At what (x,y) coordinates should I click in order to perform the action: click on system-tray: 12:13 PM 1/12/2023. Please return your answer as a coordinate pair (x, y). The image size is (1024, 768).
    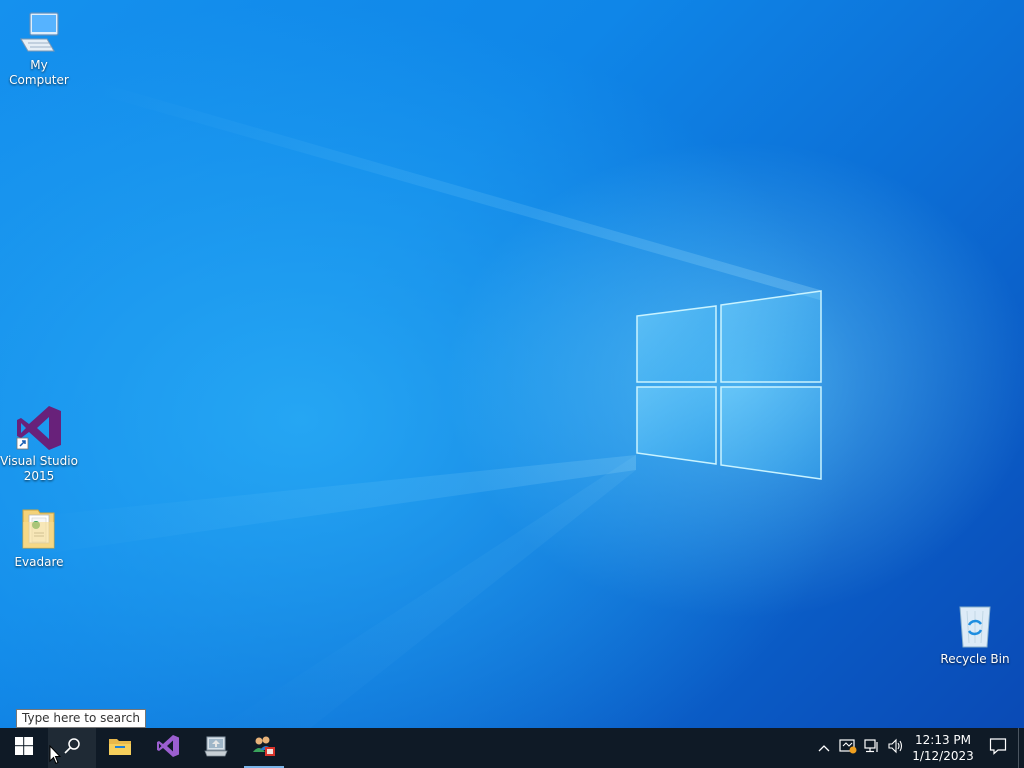
    Looking at the image, I should click on (918, 748).